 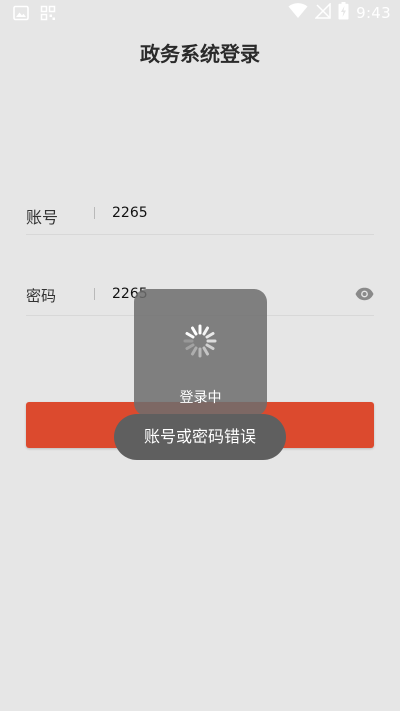 I want to click on account-label: 账号, so click(x=42, y=217).